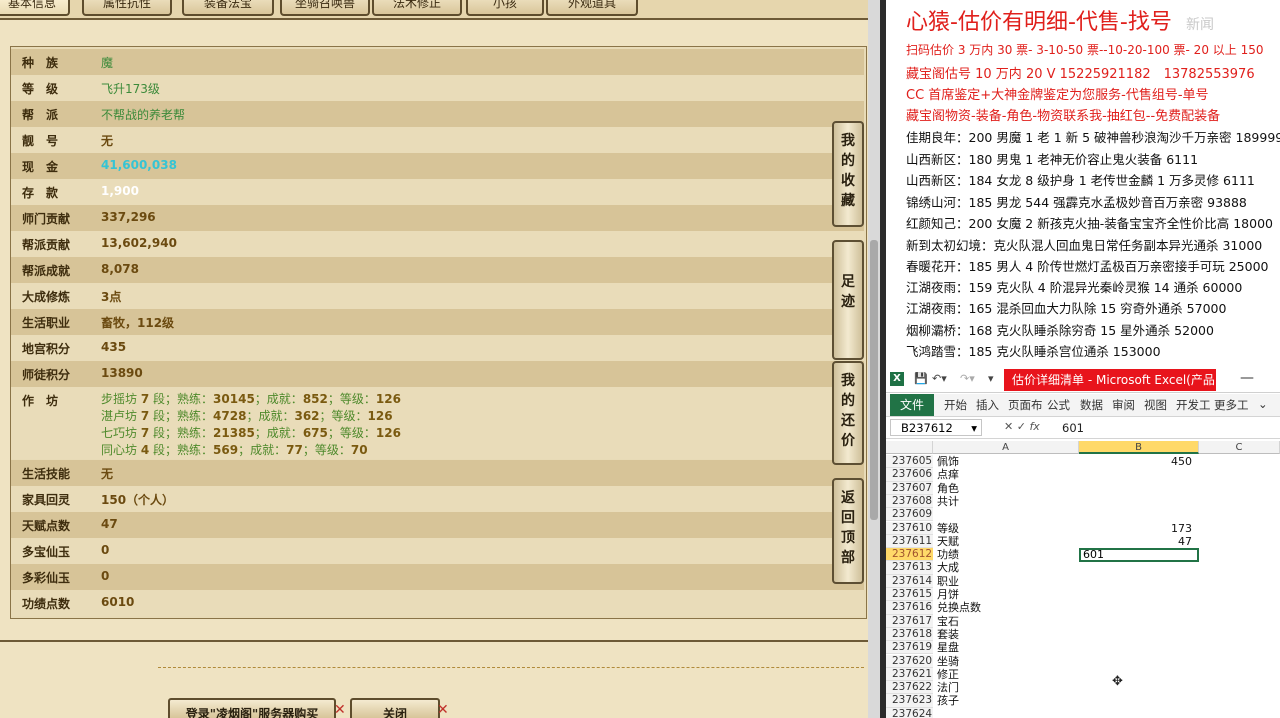 This screenshot has height=718, width=1280. Describe the element at coordinates (974, 428) in the screenshot. I see `chevron-down-icon: ▾` at that location.